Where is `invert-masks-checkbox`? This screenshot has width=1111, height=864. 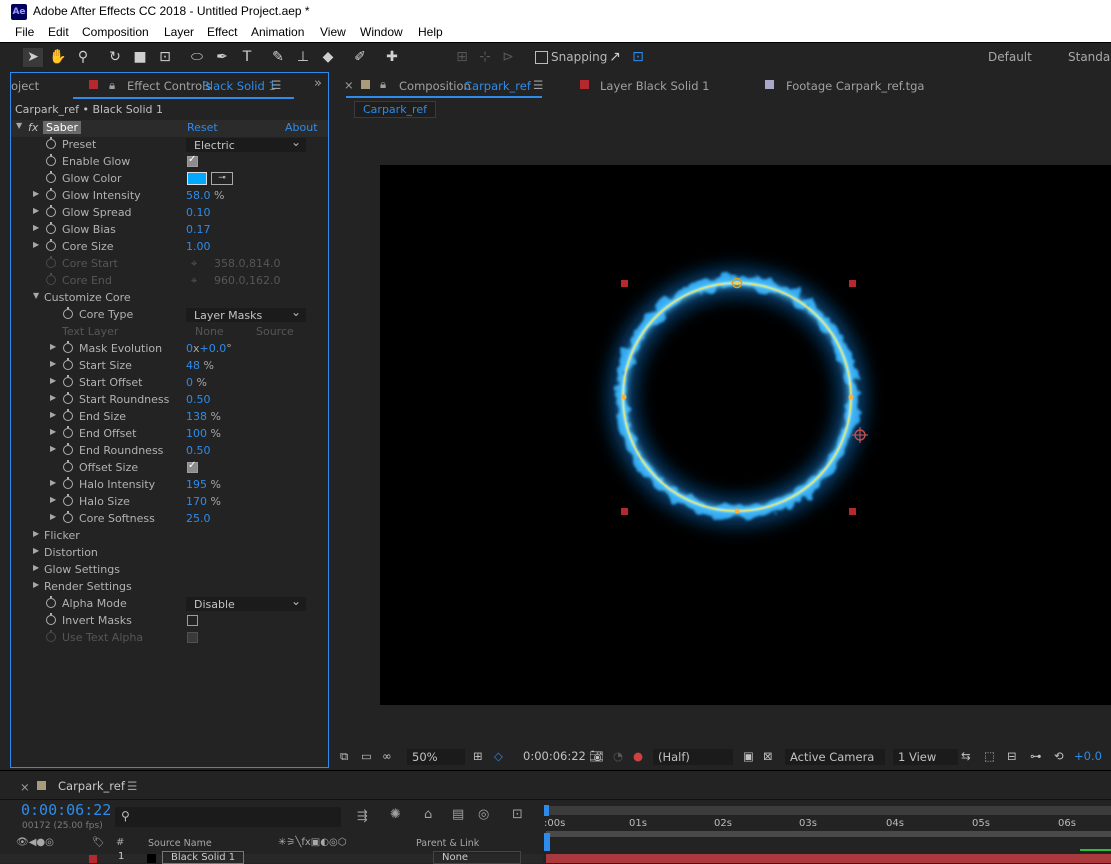 invert-masks-checkbox is located at coordinates (192, 620).